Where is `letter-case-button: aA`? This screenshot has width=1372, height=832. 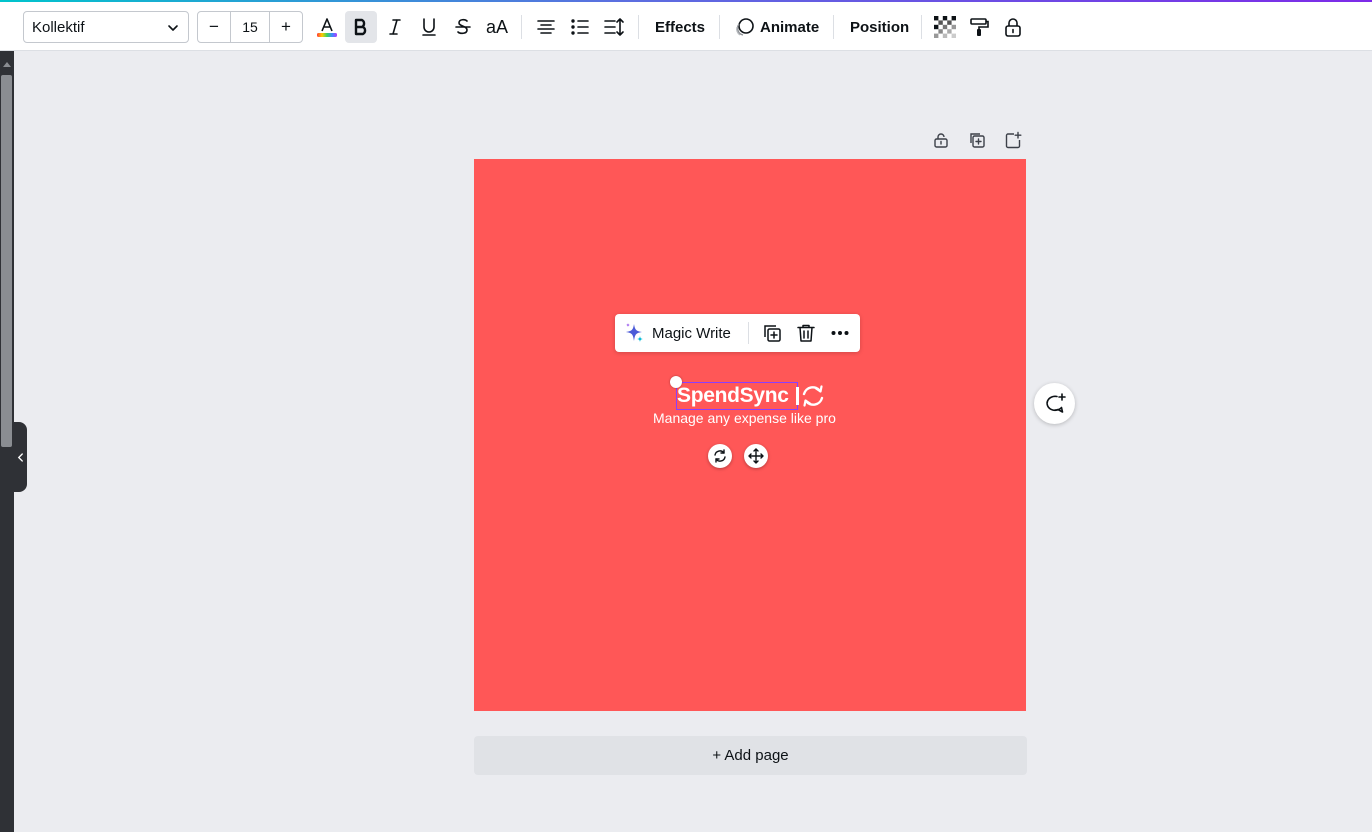
letter-case-button: aA is located at coordinates (497, 27).